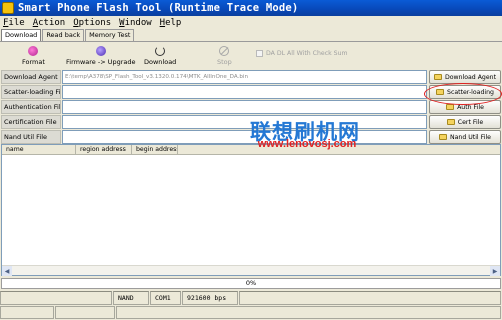  I want to click on menu-action-label: ction, so click(52, 22).